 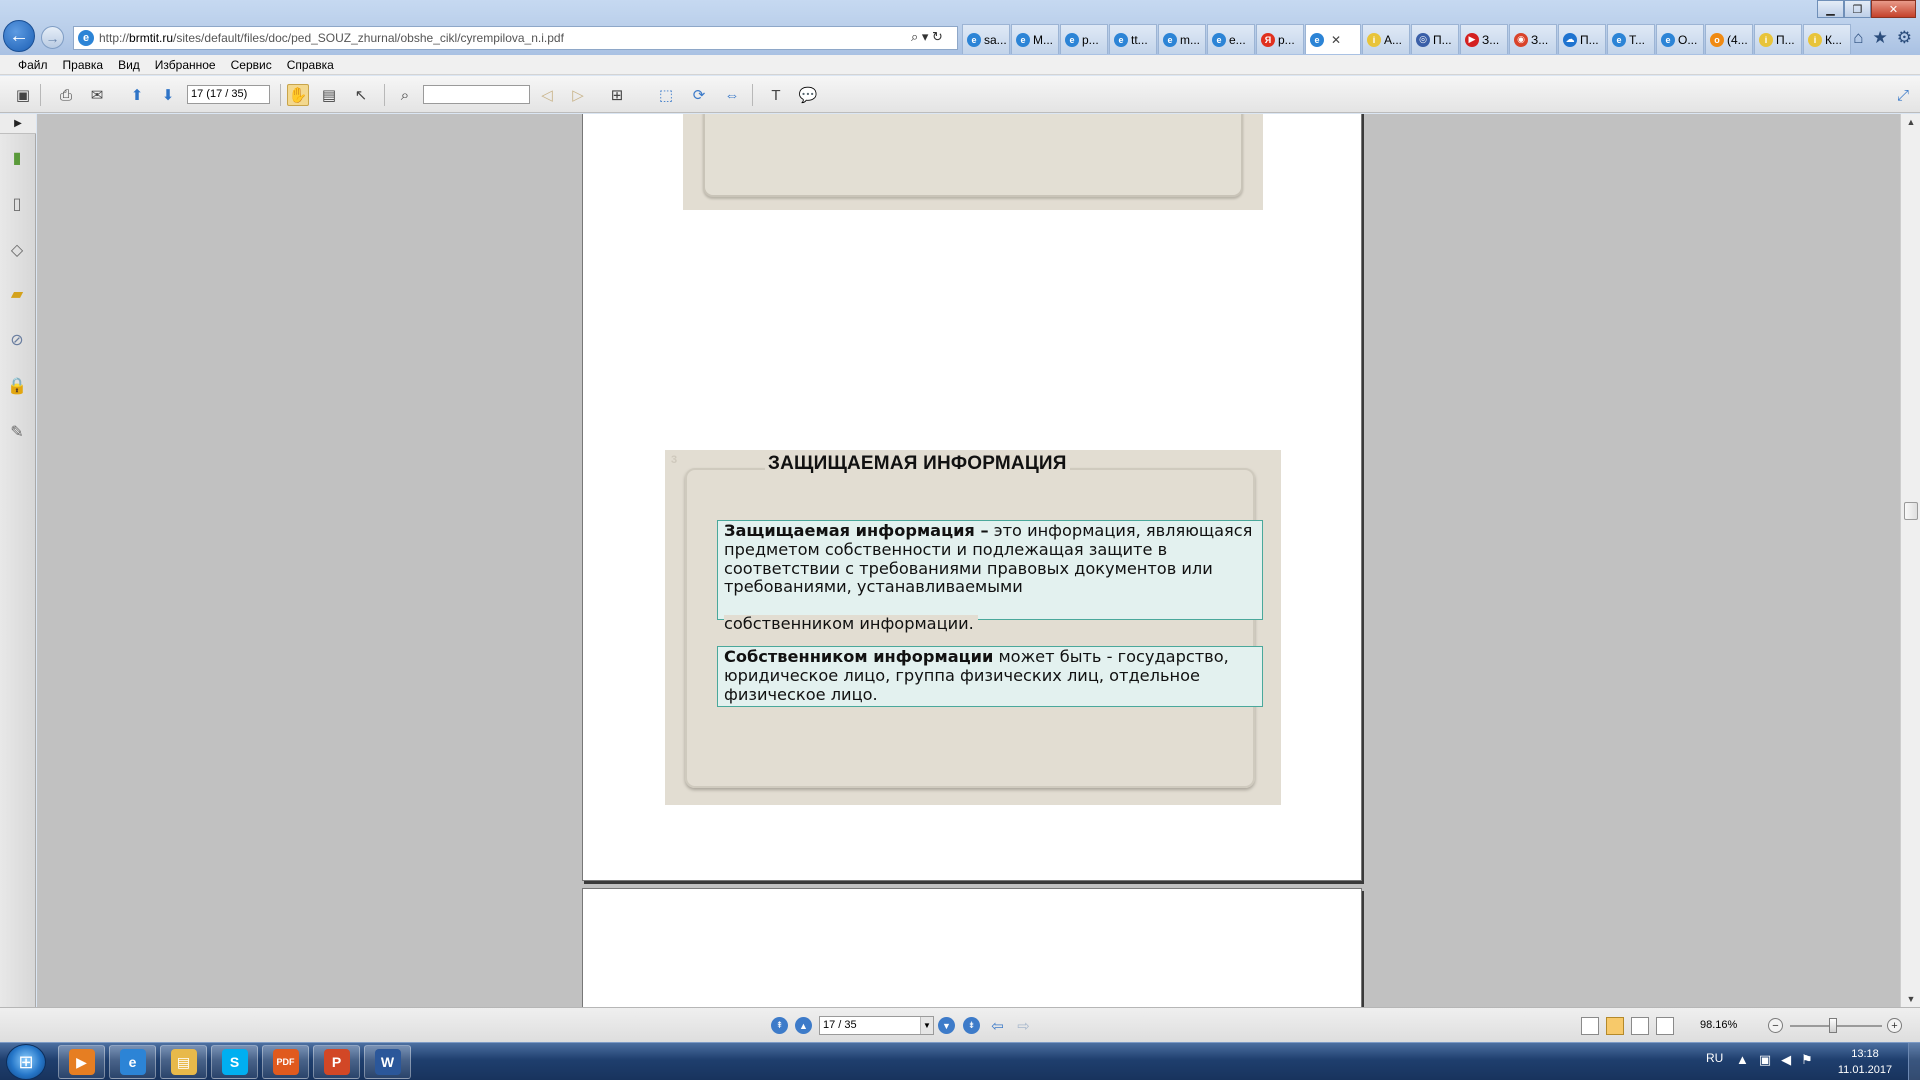 I want to click on comment-icon: 💬, so click(x=808, y=95).